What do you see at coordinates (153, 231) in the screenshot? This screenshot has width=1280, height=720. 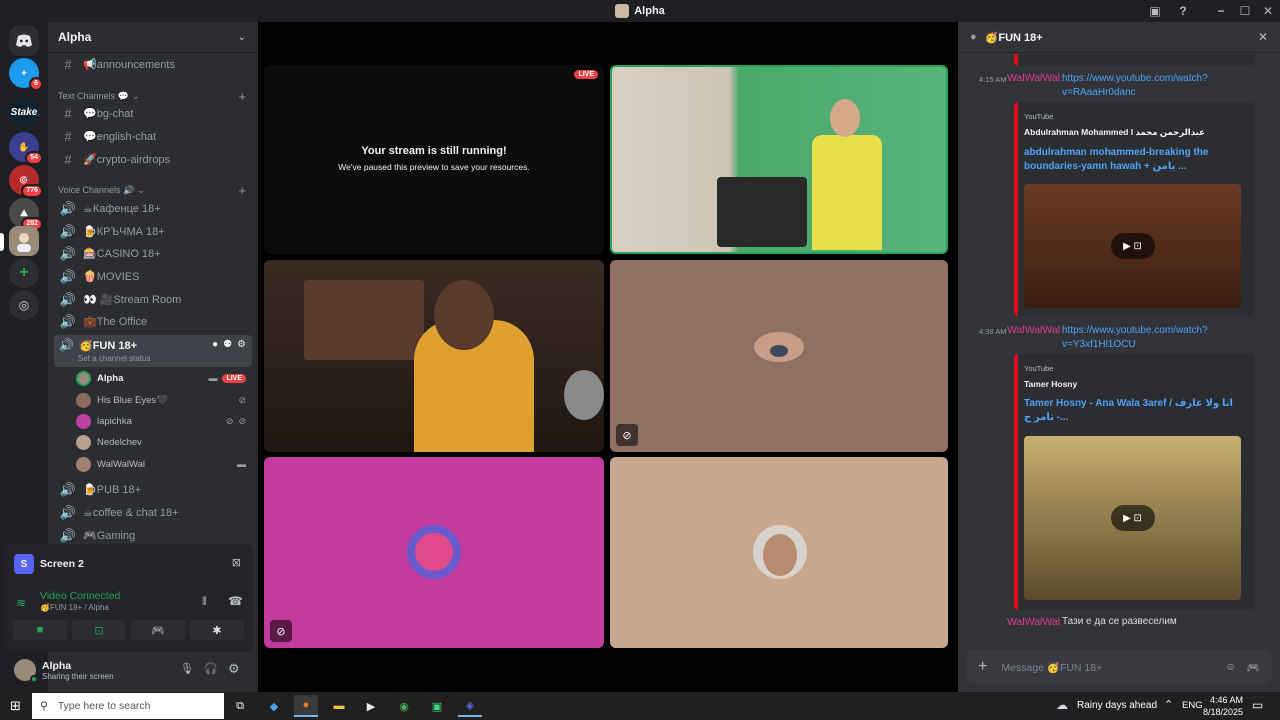 I see `voice-channel: 🔊 🍺КРЪЧМА 18+` at bounding box center [153, 231].